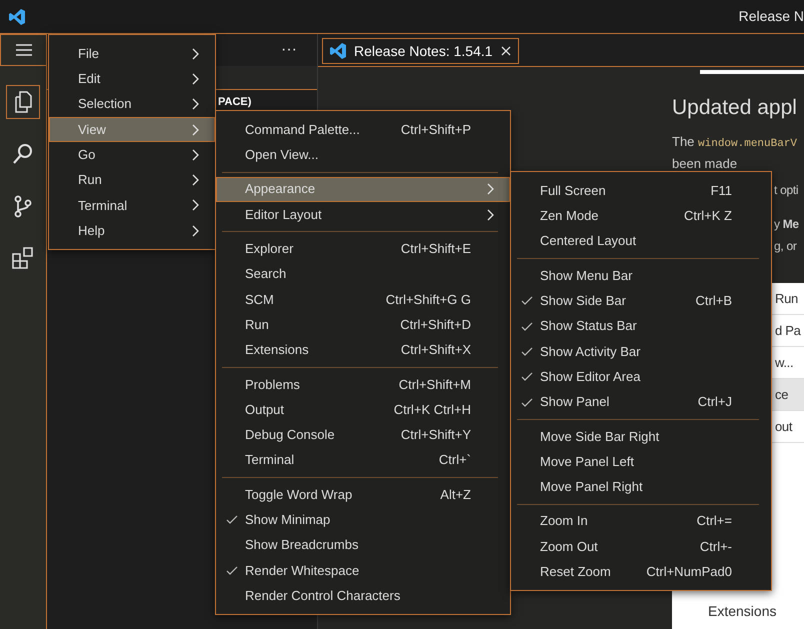 The image size is (804, 629). Describe the element at coordinates (420, 51) in the screenshot. I see `editor-tab: Release Notes: 1.54.1` at that location.